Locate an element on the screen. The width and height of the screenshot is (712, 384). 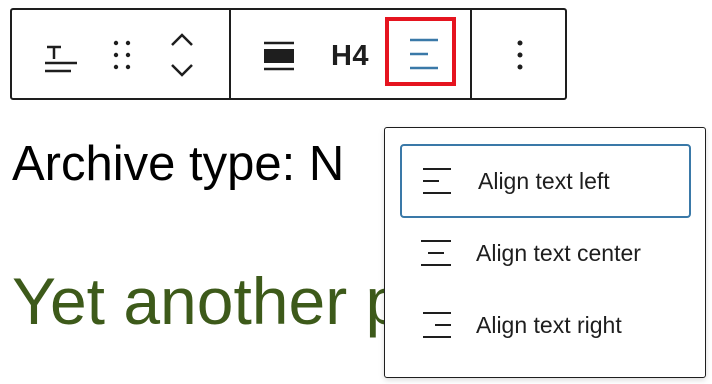
align-full-width-button is located at coordinates (279, 56).